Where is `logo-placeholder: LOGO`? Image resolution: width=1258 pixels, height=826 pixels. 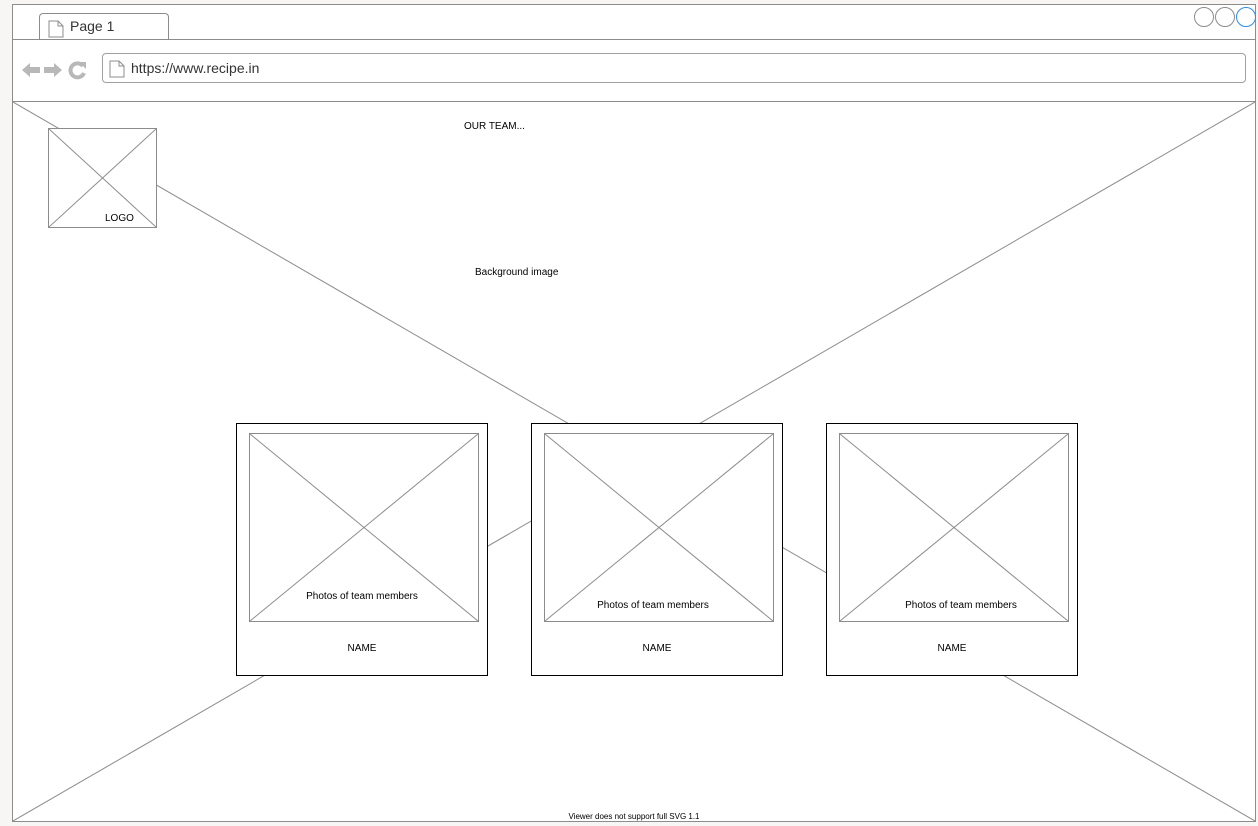 logo-placeholder: LOGO is located at coordinates (102, 178).